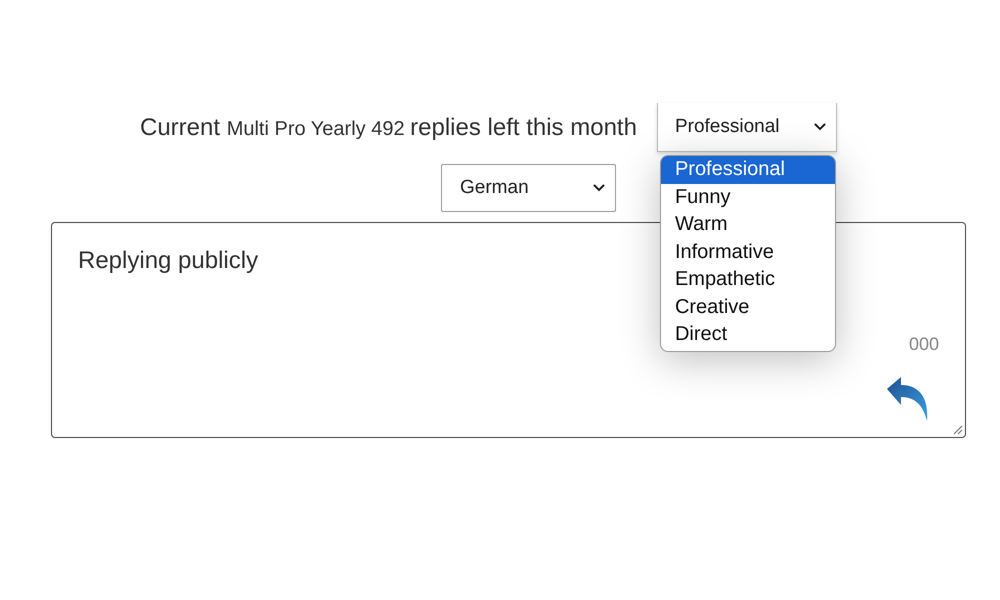 Image resolution: width=1000 pixels, height=600 pixels. Describe the element at coordinates (747, 334) in the screenshot. I see `dropdown-option: Direct` at that location.